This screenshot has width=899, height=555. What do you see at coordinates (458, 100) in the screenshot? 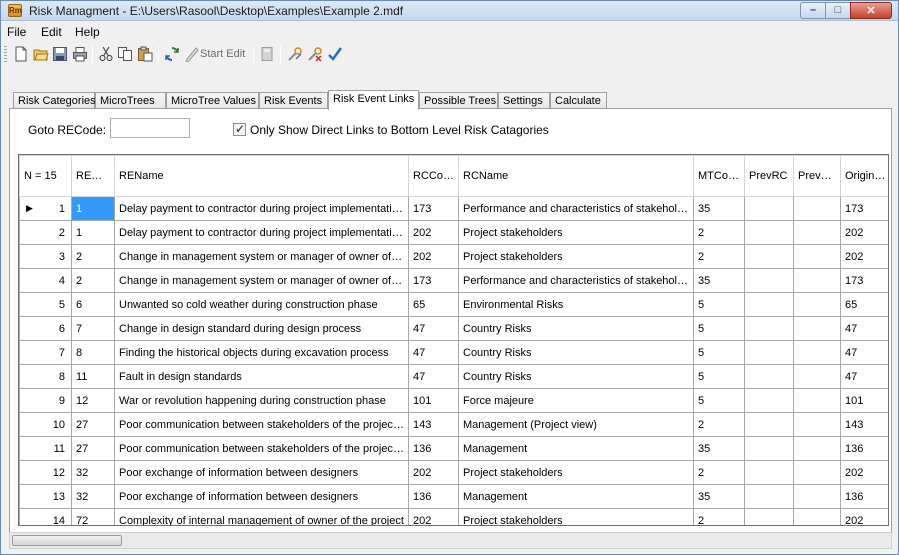
I see `tab-possible-trees: Possible Trees` at bounding box center [458, 100].